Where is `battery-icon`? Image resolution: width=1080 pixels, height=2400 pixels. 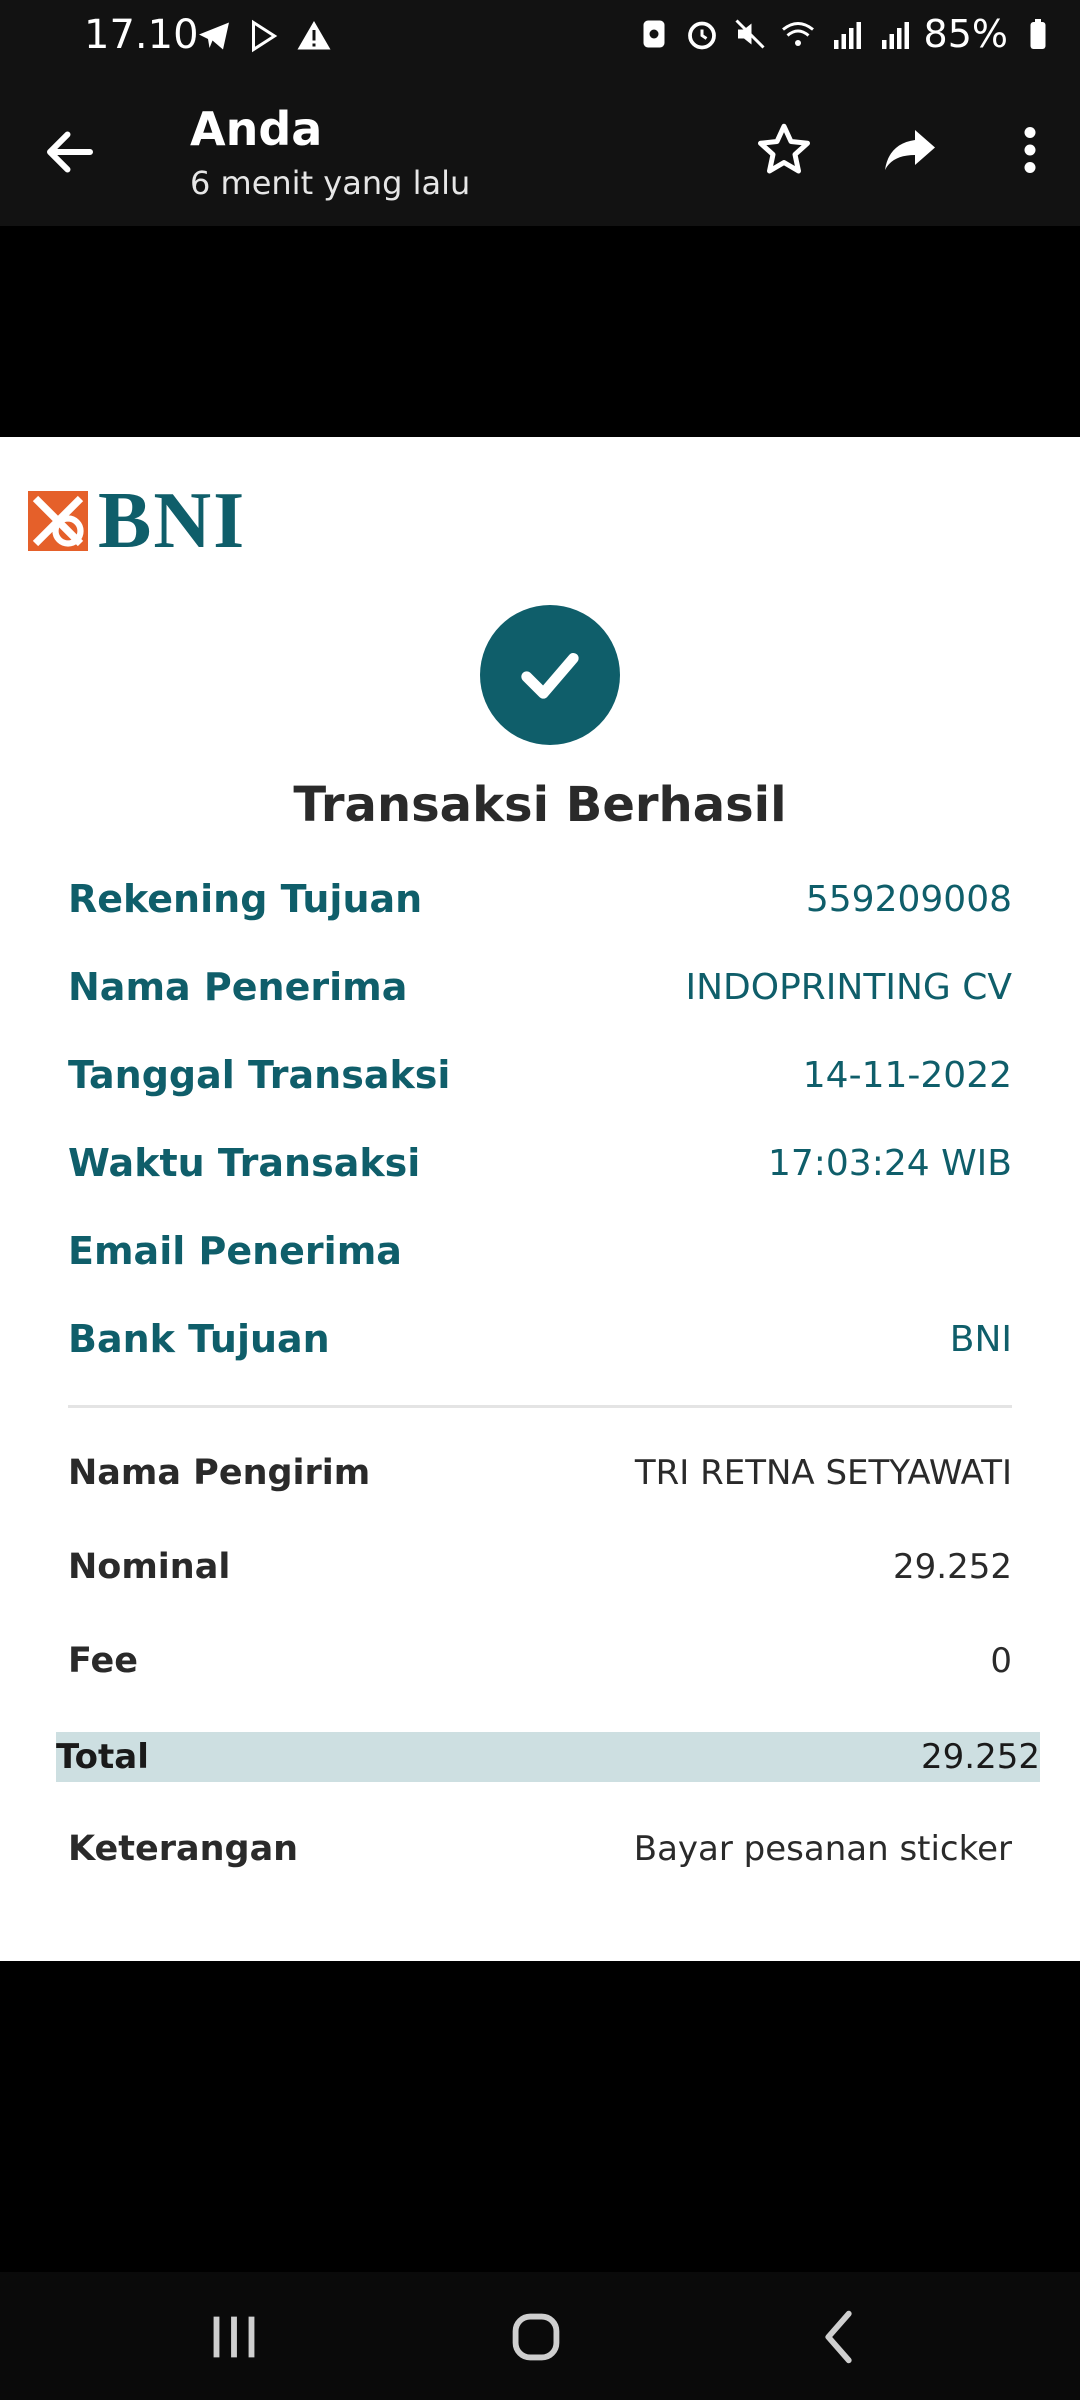 battery-icon is located at coordinates (1038, 34).